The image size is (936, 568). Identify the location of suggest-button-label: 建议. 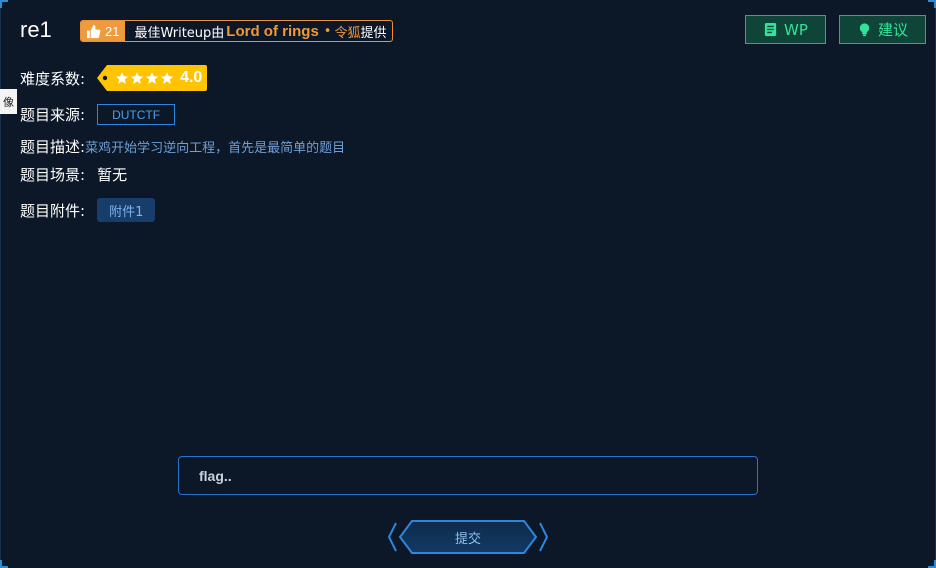
(892, 30).